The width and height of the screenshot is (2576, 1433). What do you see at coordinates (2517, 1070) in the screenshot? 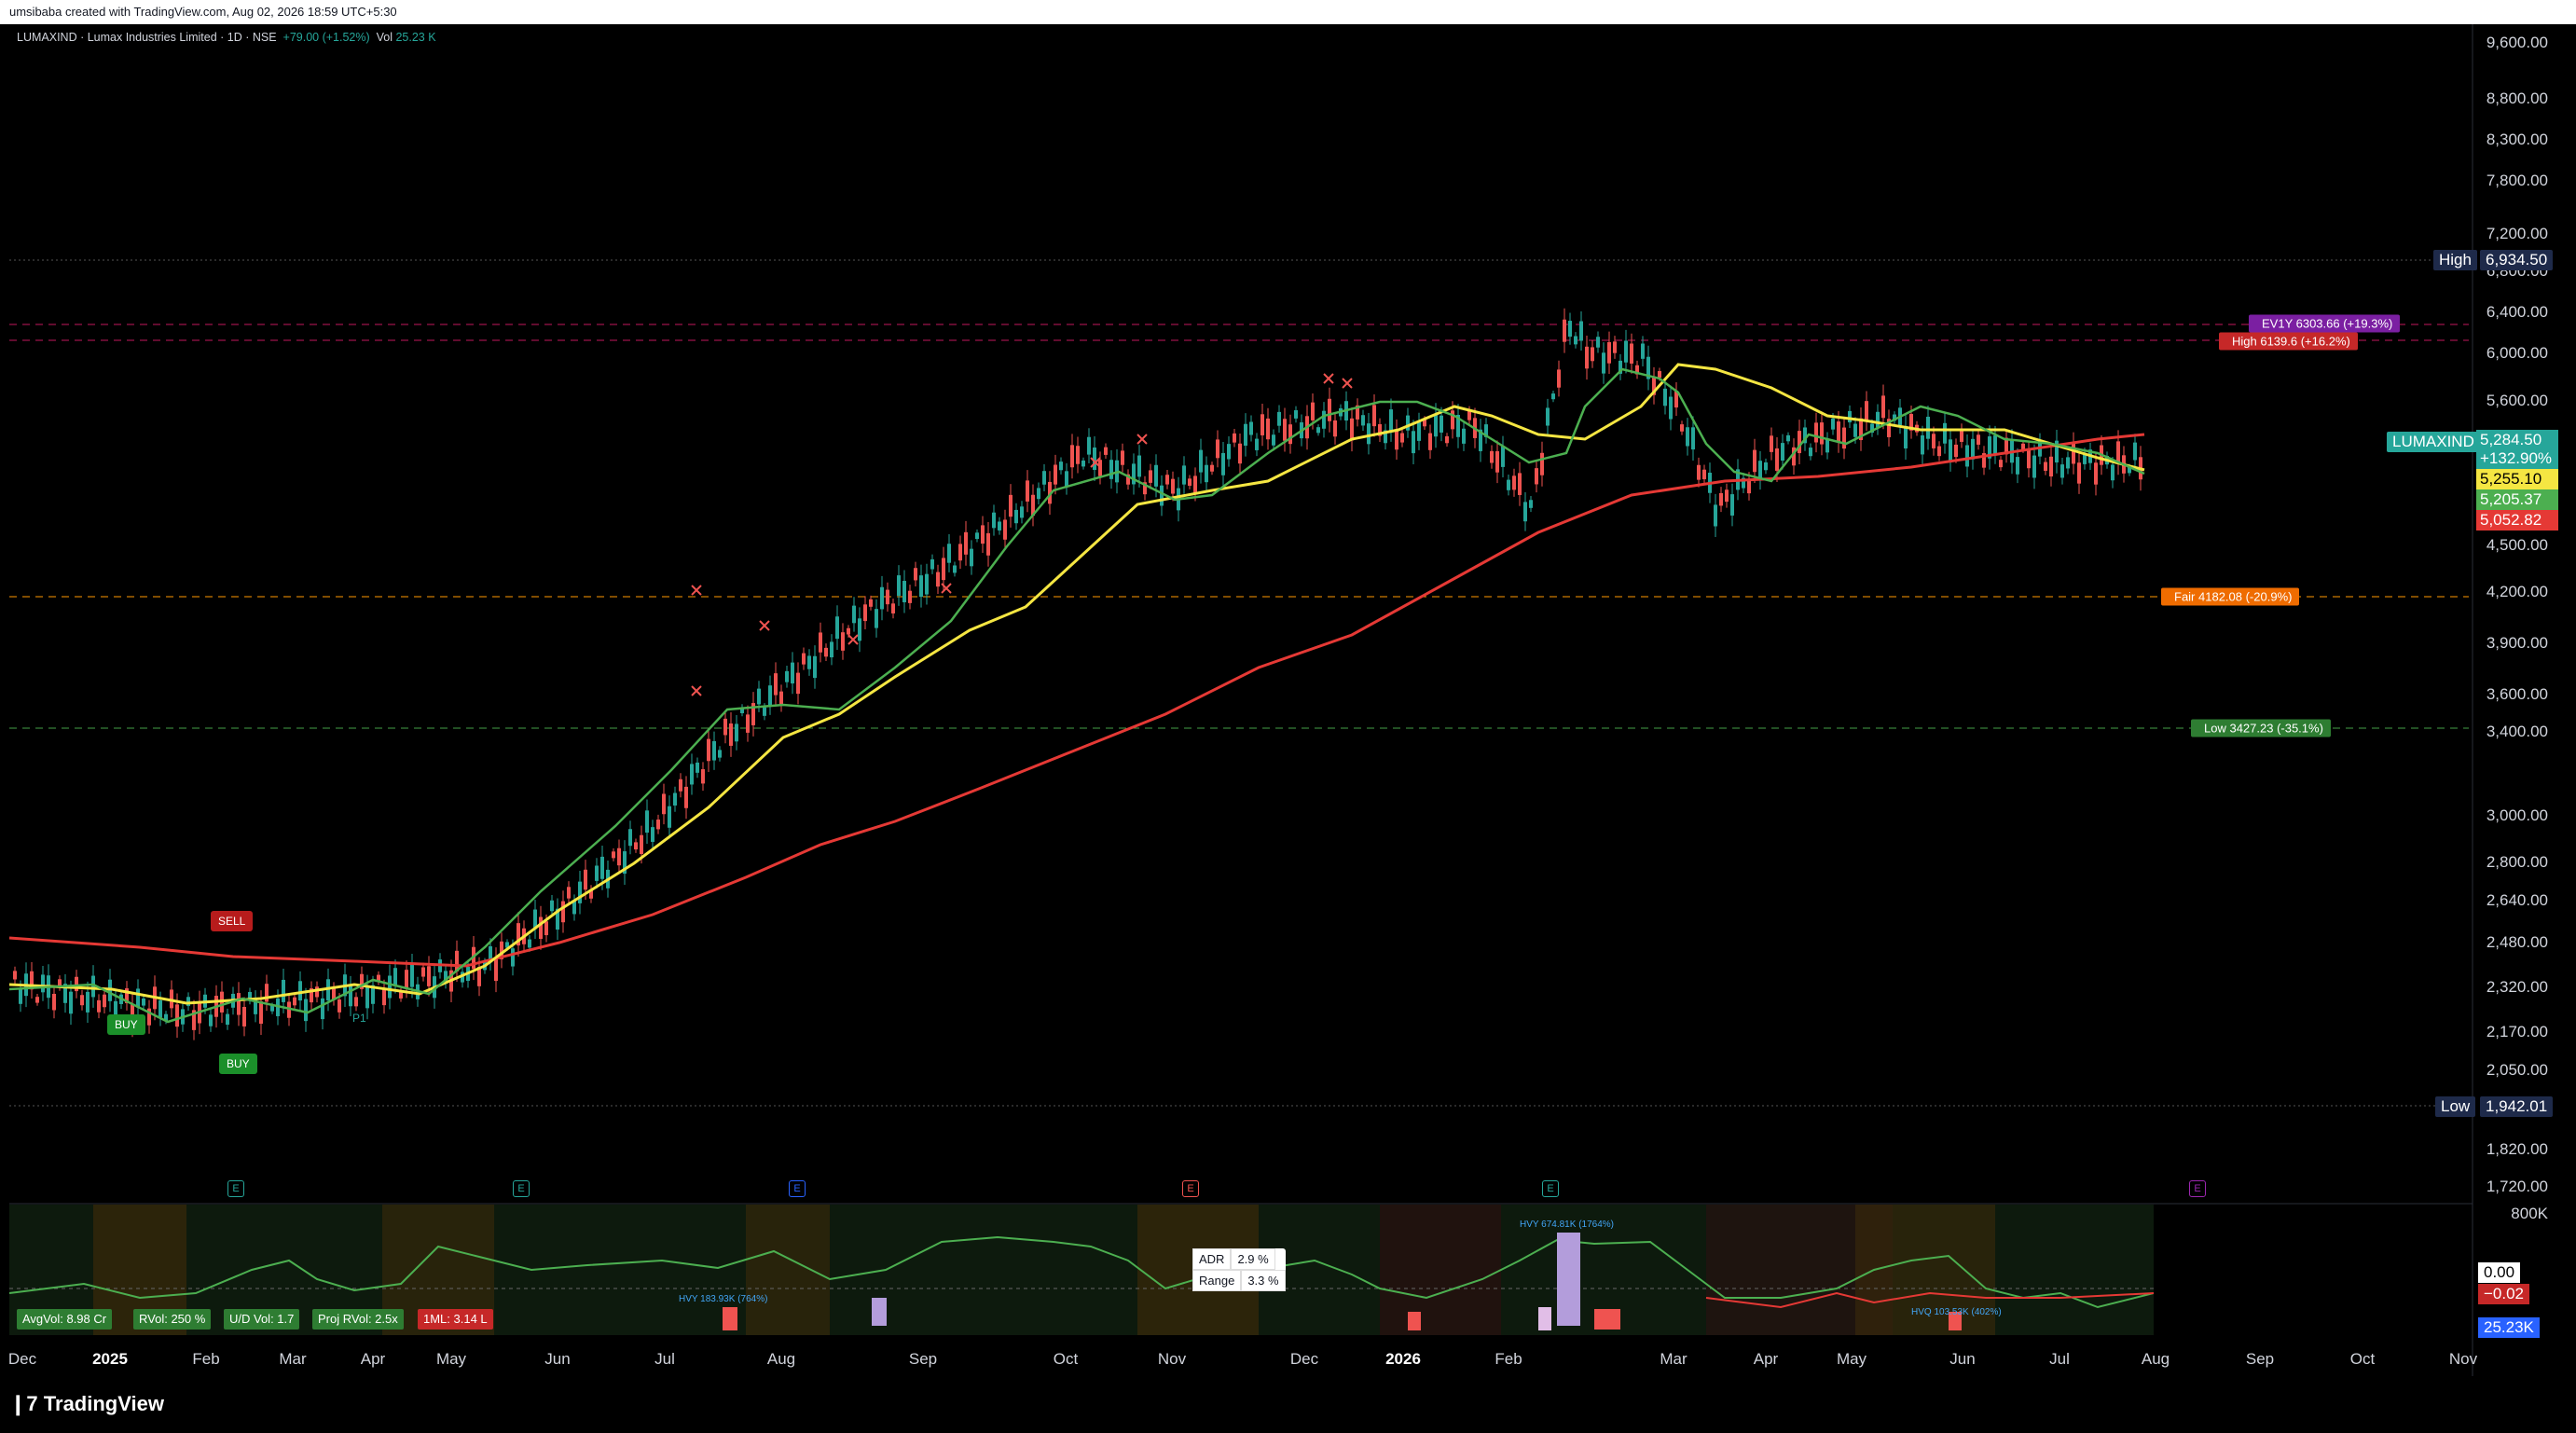
I see `price-axis-tick: 2,050.00` at bounding box center [2517, 1070].